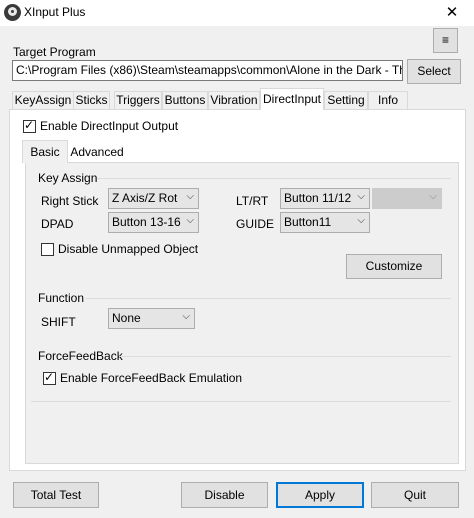  Describe the element at coordinates (146, 222) in the screenshot. I see `dpad-value: Button 13-16` at that location.